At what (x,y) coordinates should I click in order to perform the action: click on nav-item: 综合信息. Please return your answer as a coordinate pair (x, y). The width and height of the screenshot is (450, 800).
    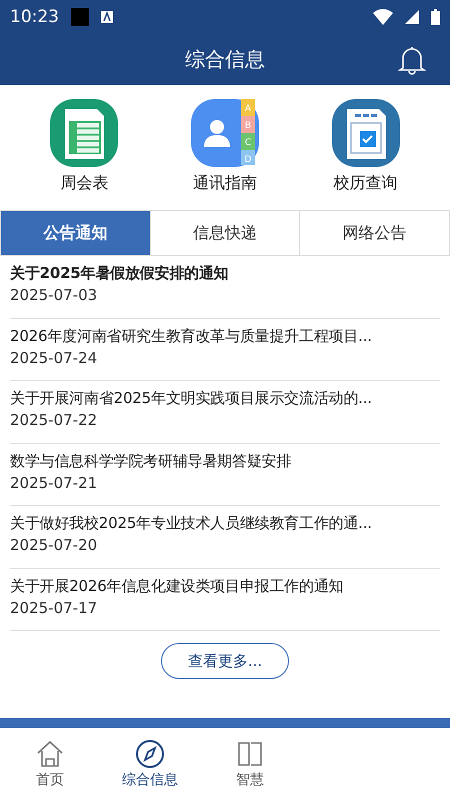
    Looking at the image, I should click on (150, 764).